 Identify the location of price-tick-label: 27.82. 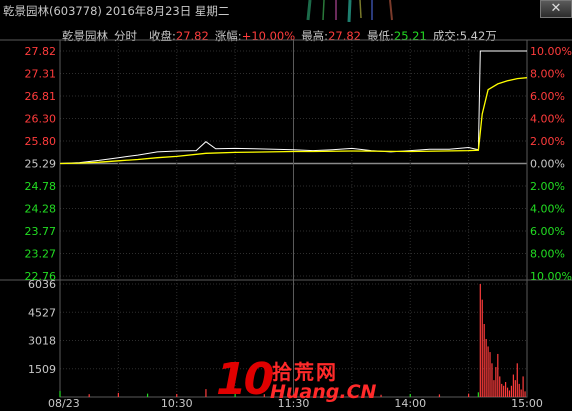
(41, 51).